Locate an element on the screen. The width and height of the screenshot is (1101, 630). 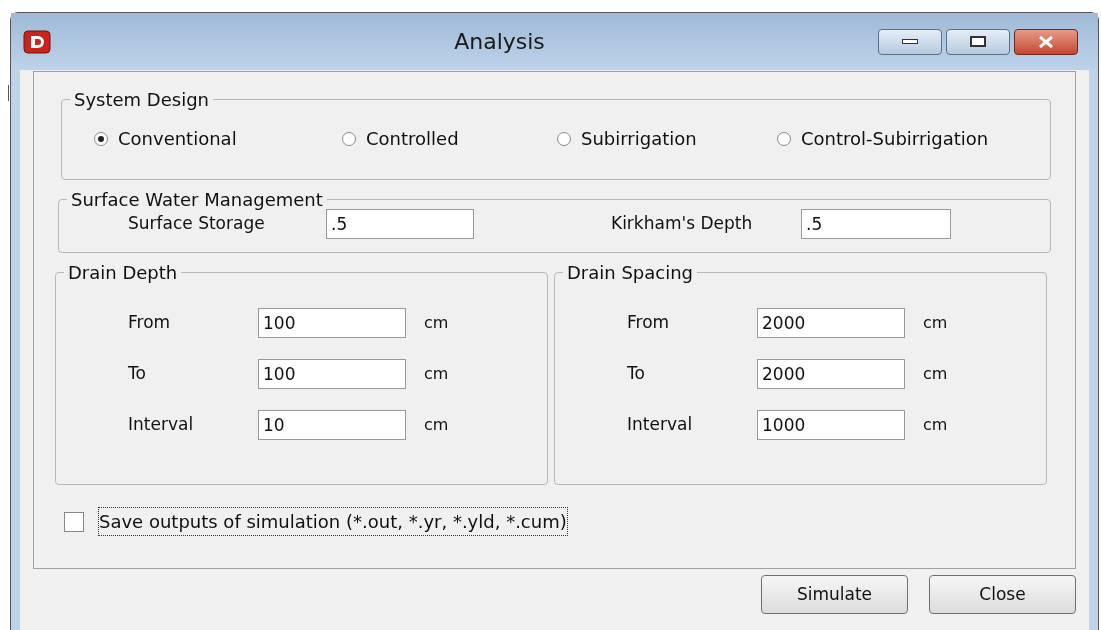
minimize-button is located at coordinates (910, 41).